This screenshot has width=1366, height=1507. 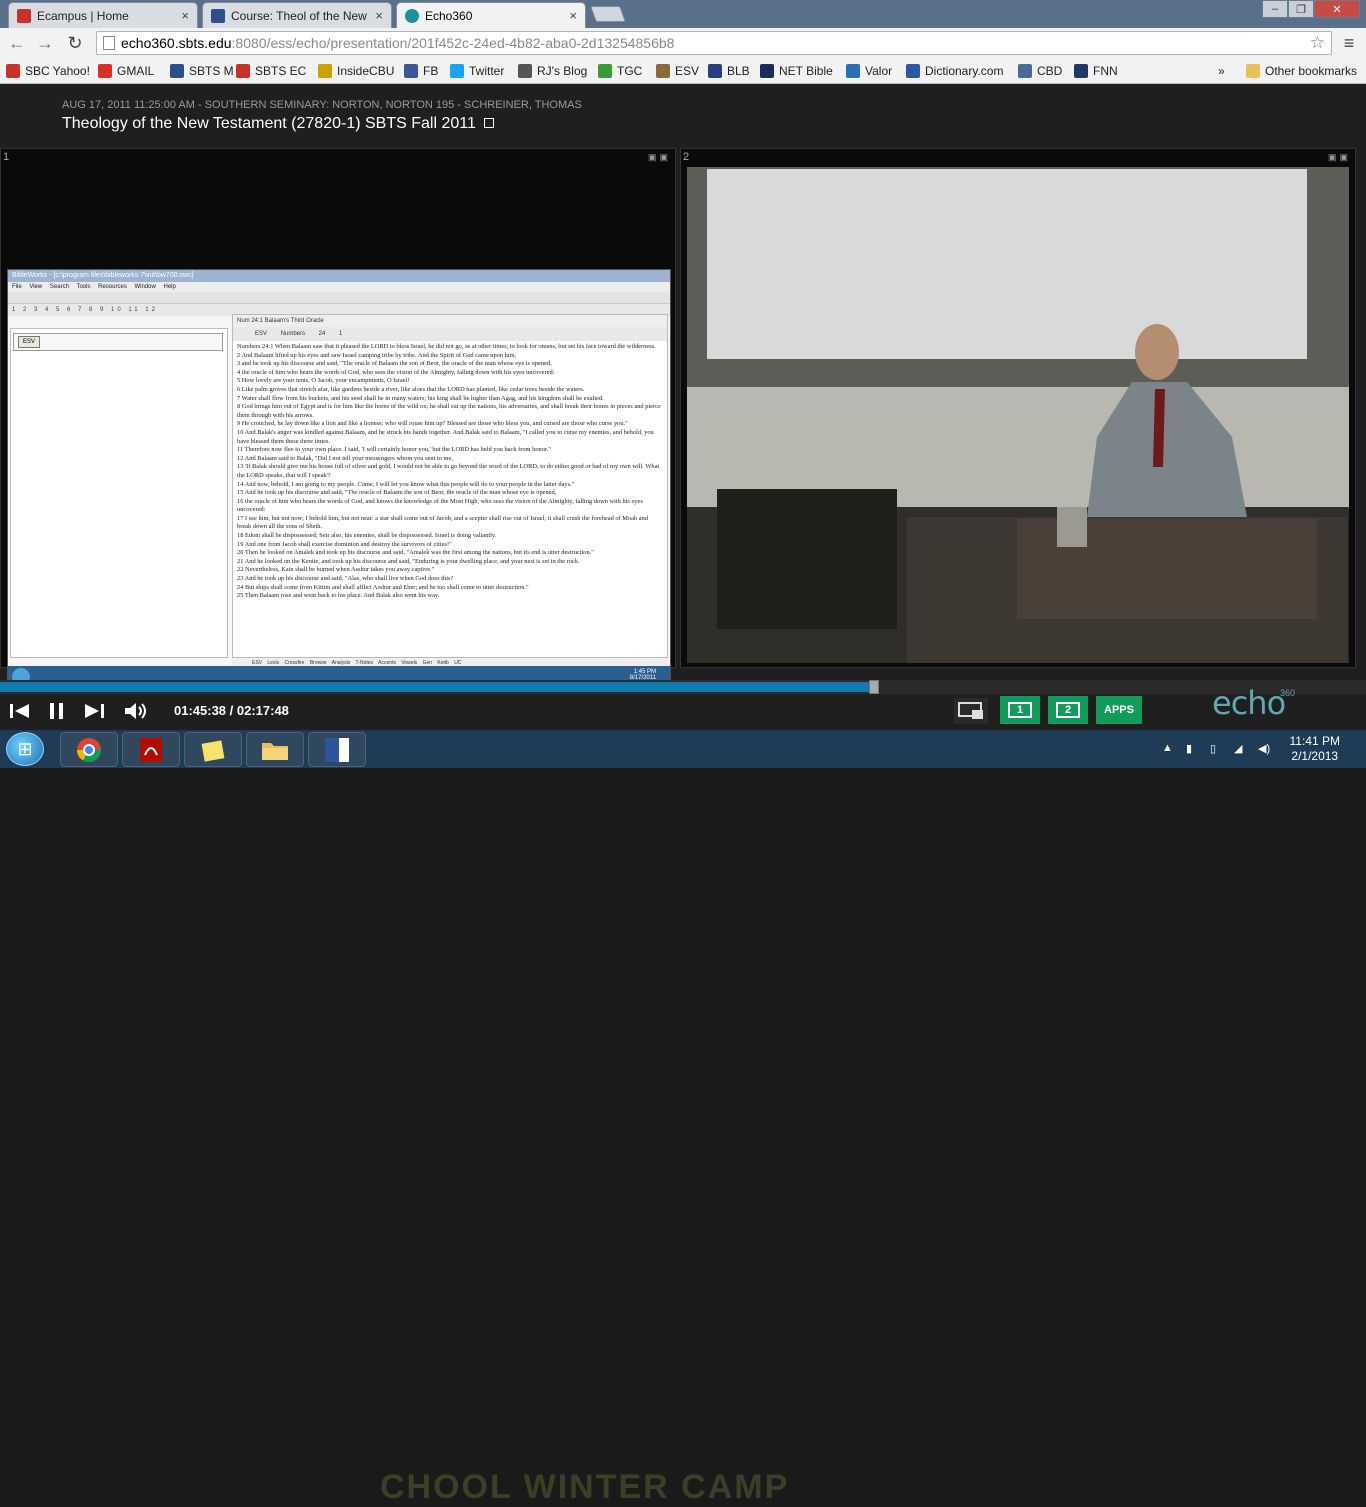 What do you see at coordinates (491, 15) in the screenshot?
I see `tab-echo360: Echo360 ×` at bounding box center [491, 15].